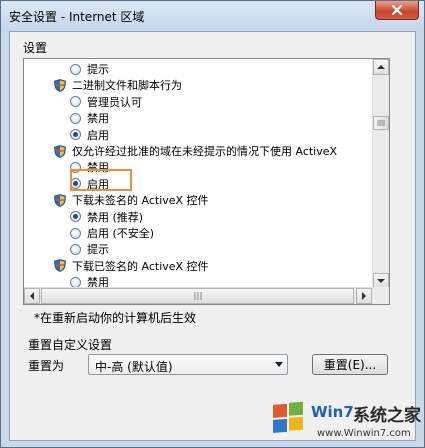 This screenshot has width=425, height=448. Describe the element at coordinates (212, 16) in the screenshot. I see `title-bar: 安全设置 - Internet 区域` at that location.